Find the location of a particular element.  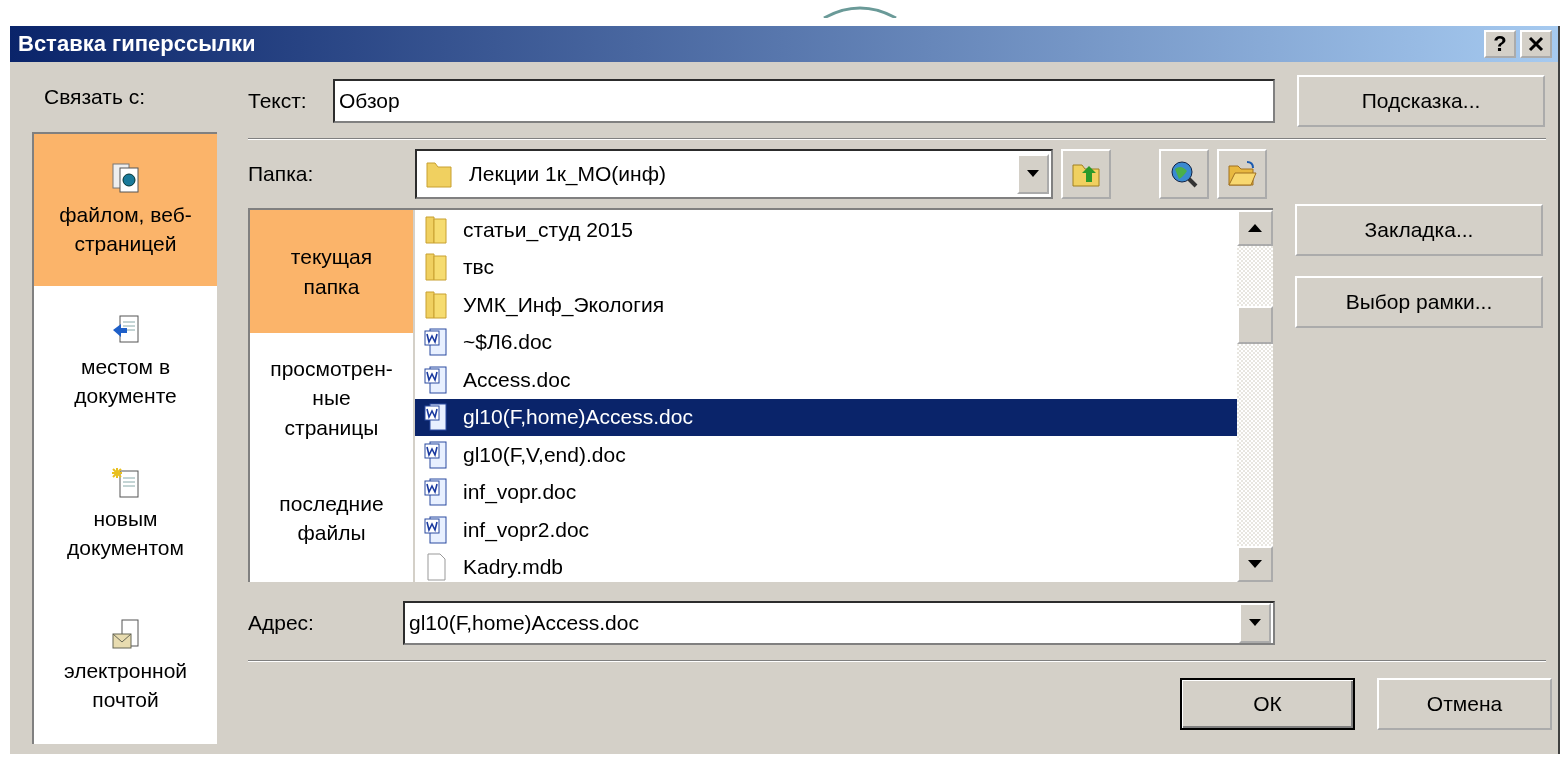

ok-button: ОК is located at coordinates (1267, 704).